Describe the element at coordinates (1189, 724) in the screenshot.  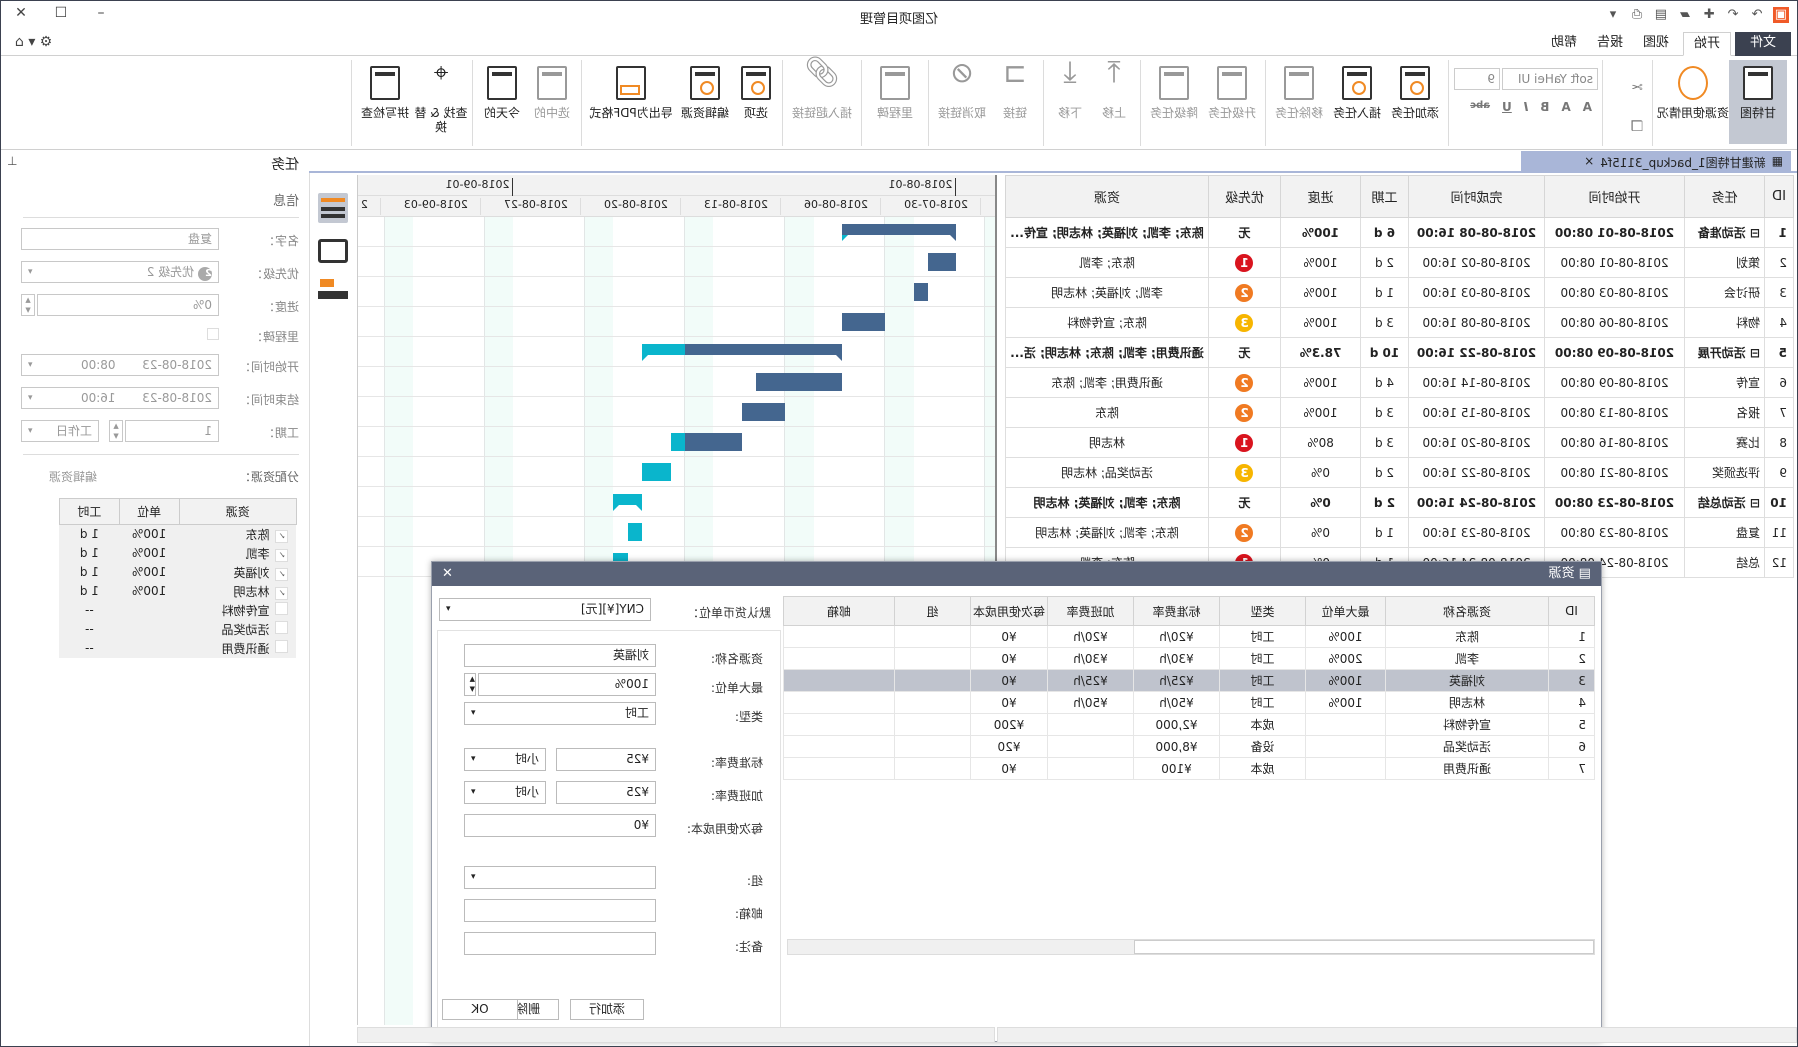
I see `resource-row: 5 宣传物料 成本 ¥2,000 ¥200` at that location.